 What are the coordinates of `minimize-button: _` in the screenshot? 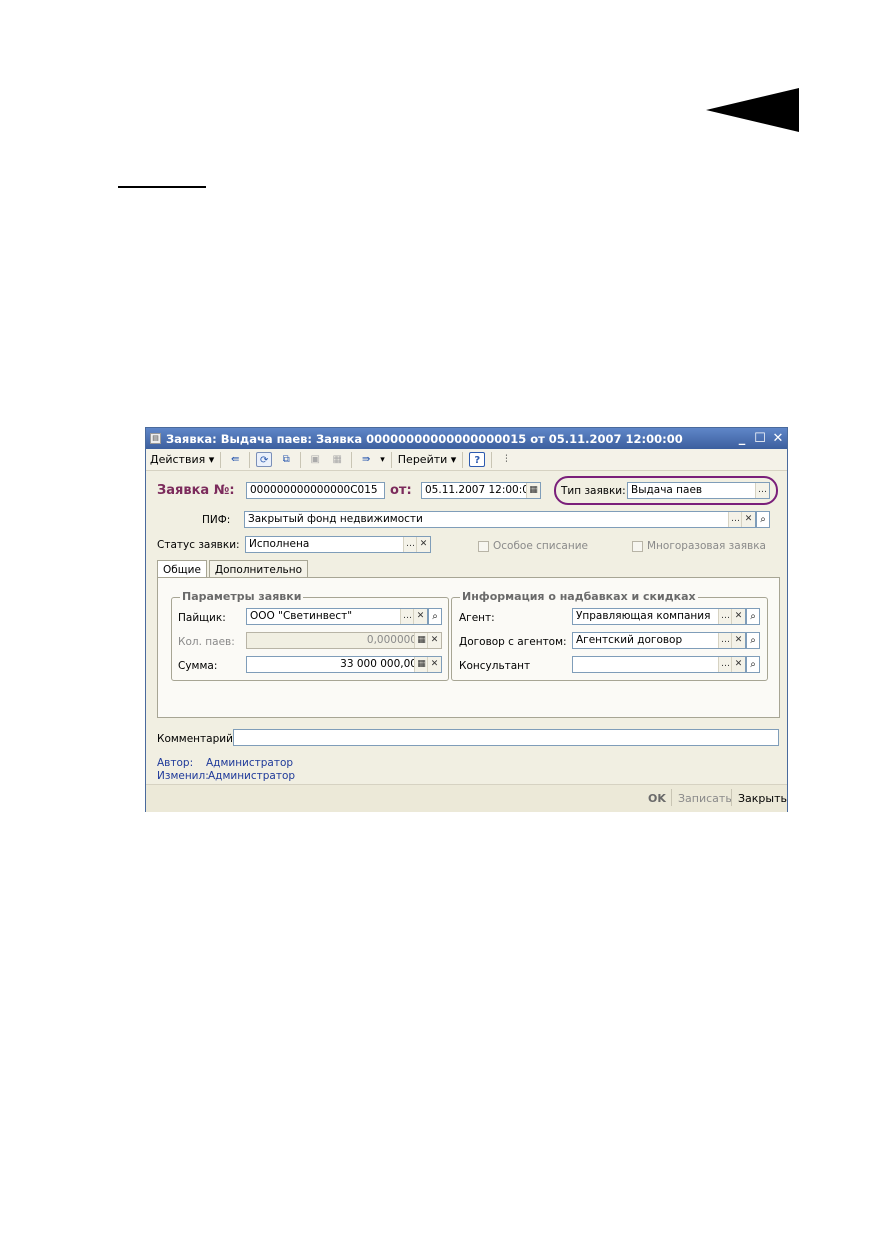 It's located at (742, 438).